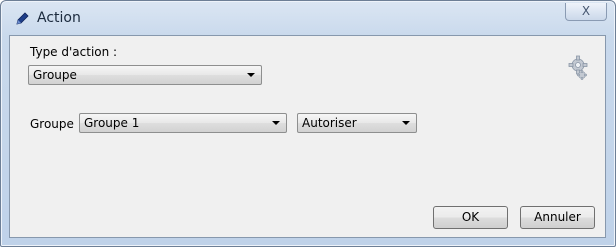  I want to click on close-icon: X, so click(586, 11).